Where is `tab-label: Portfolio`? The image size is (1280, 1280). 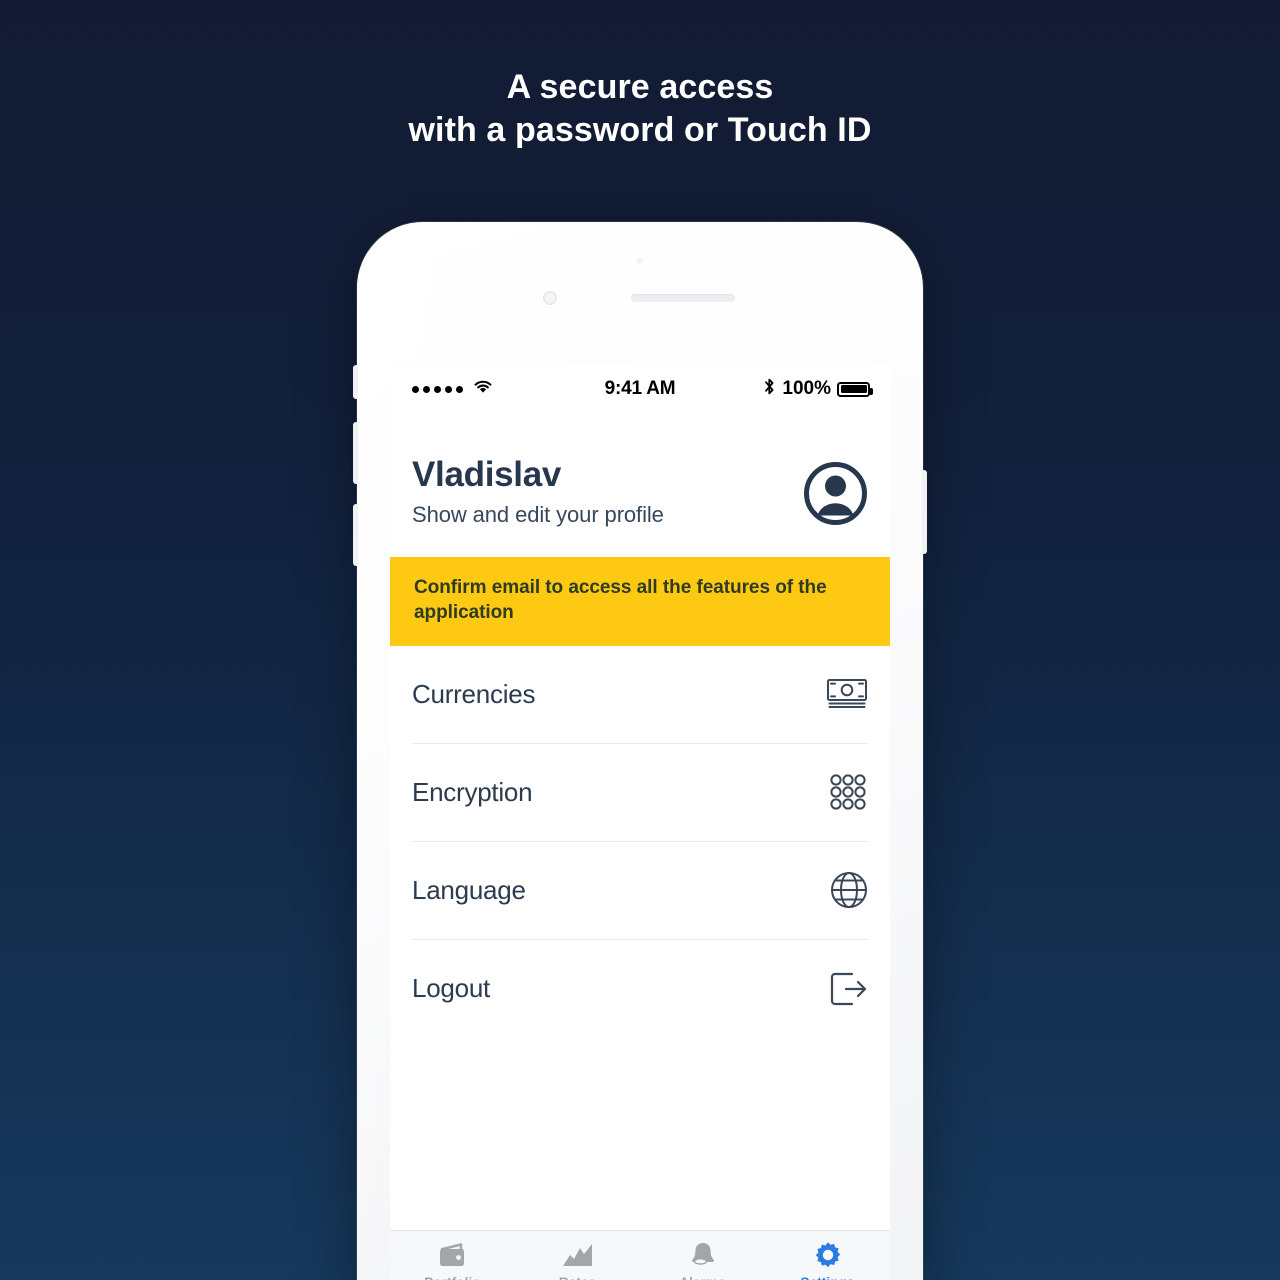
tab-label: Portfolio is located at coordinates (452, 1277).